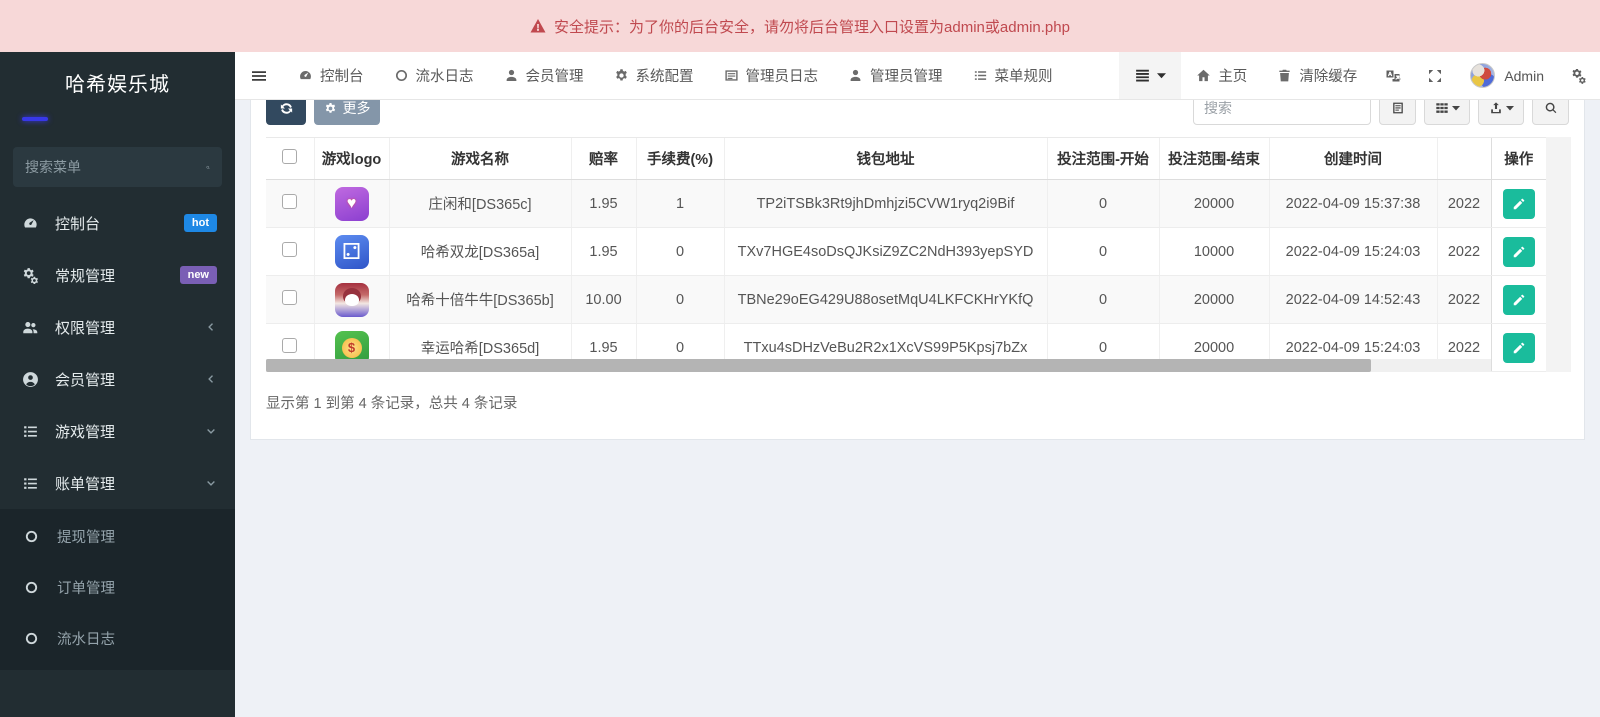 This screenshot has width=1600, height=717. I want to click on username: Admin, so click(1524, 75).